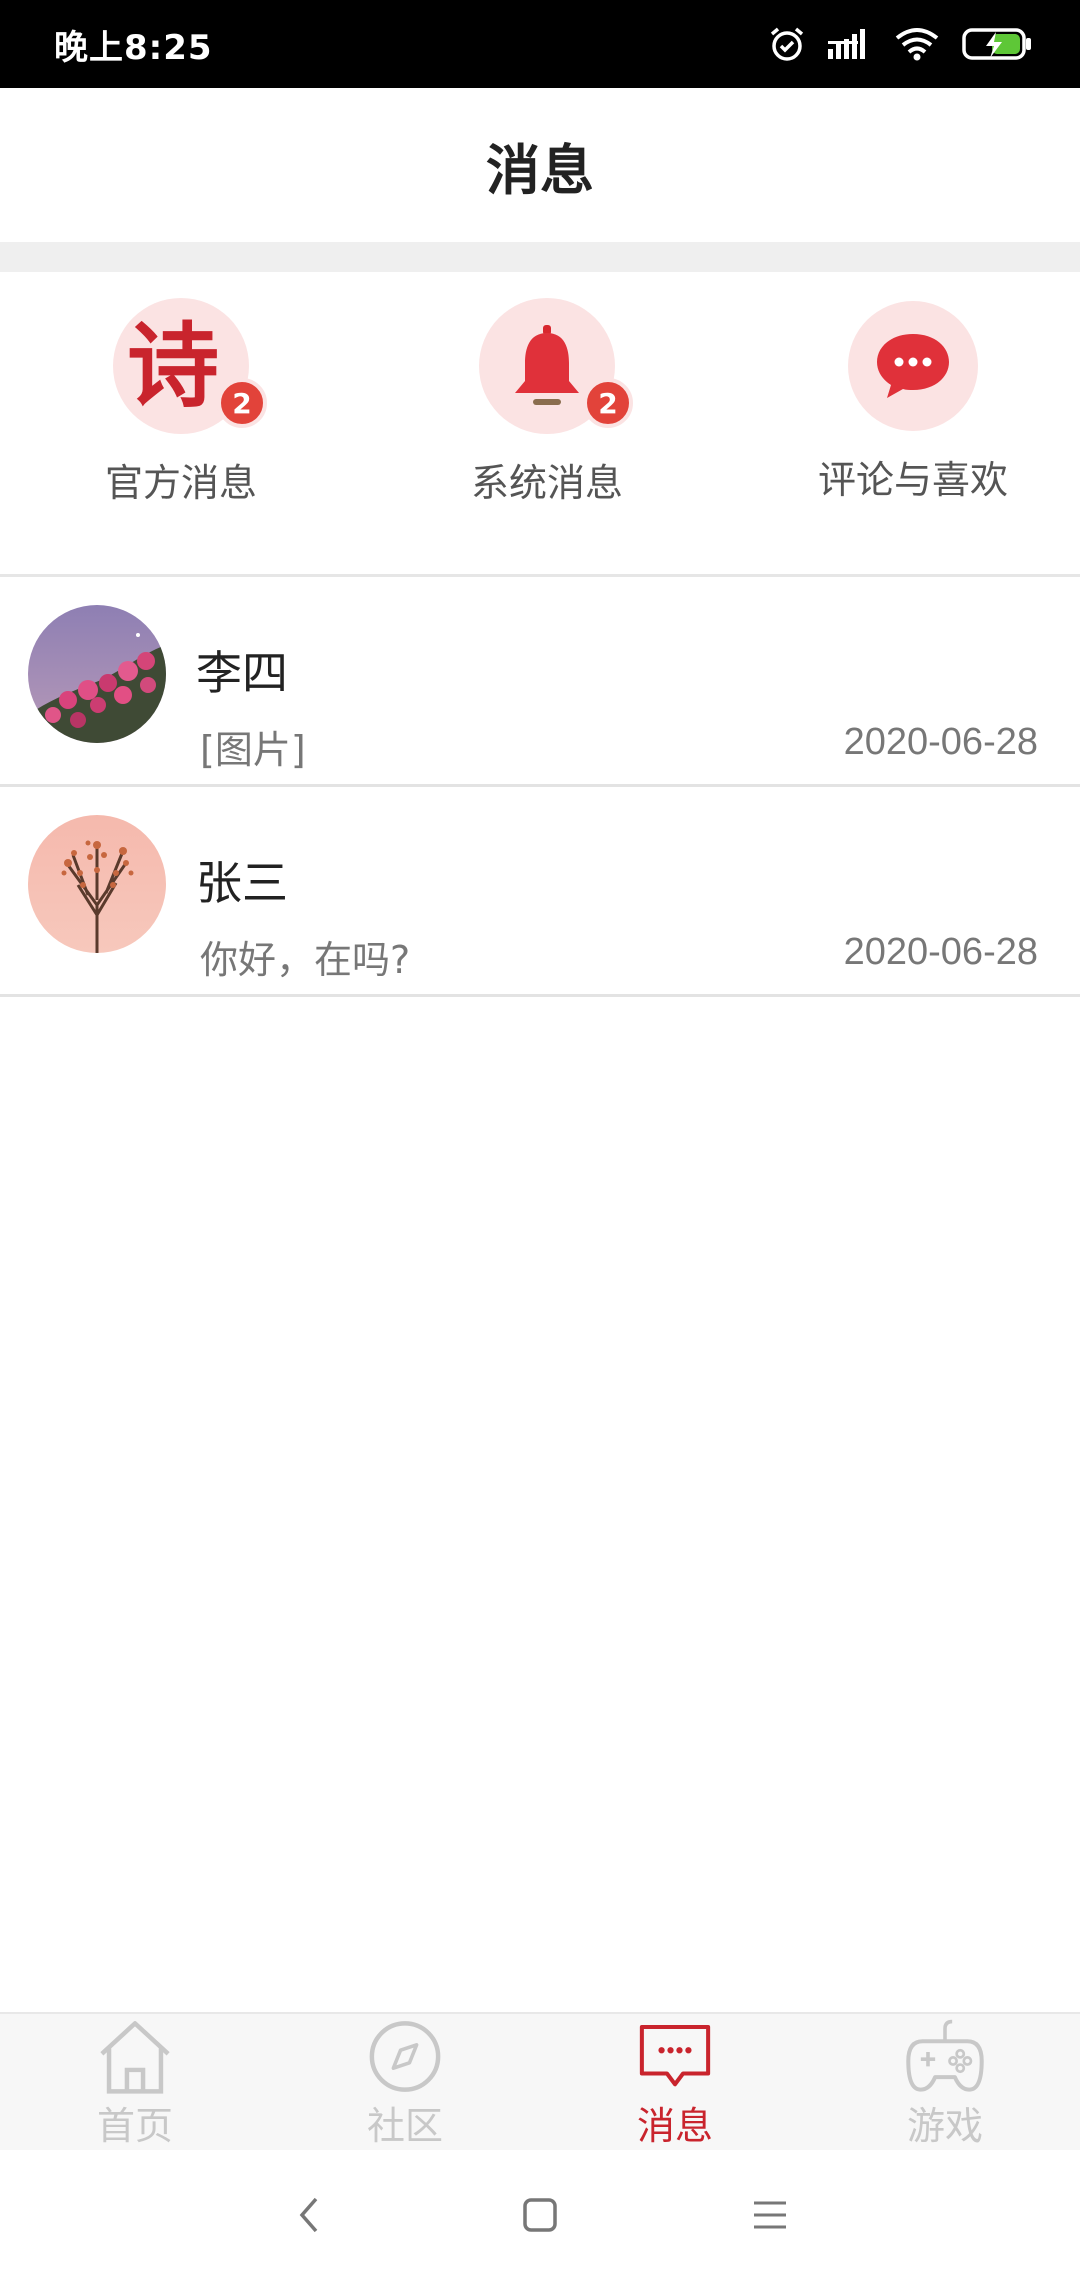  What do you see at coordinates (135, 2057) in the screenshot?
I see `home-icon` at bounding box center [135, 2057].